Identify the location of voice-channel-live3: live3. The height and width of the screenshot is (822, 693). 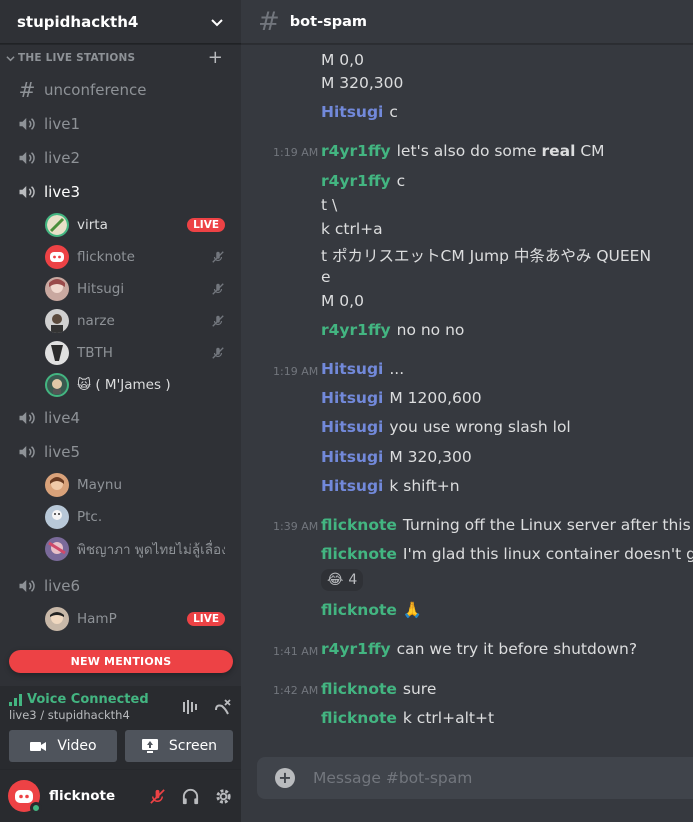
(120, 192).